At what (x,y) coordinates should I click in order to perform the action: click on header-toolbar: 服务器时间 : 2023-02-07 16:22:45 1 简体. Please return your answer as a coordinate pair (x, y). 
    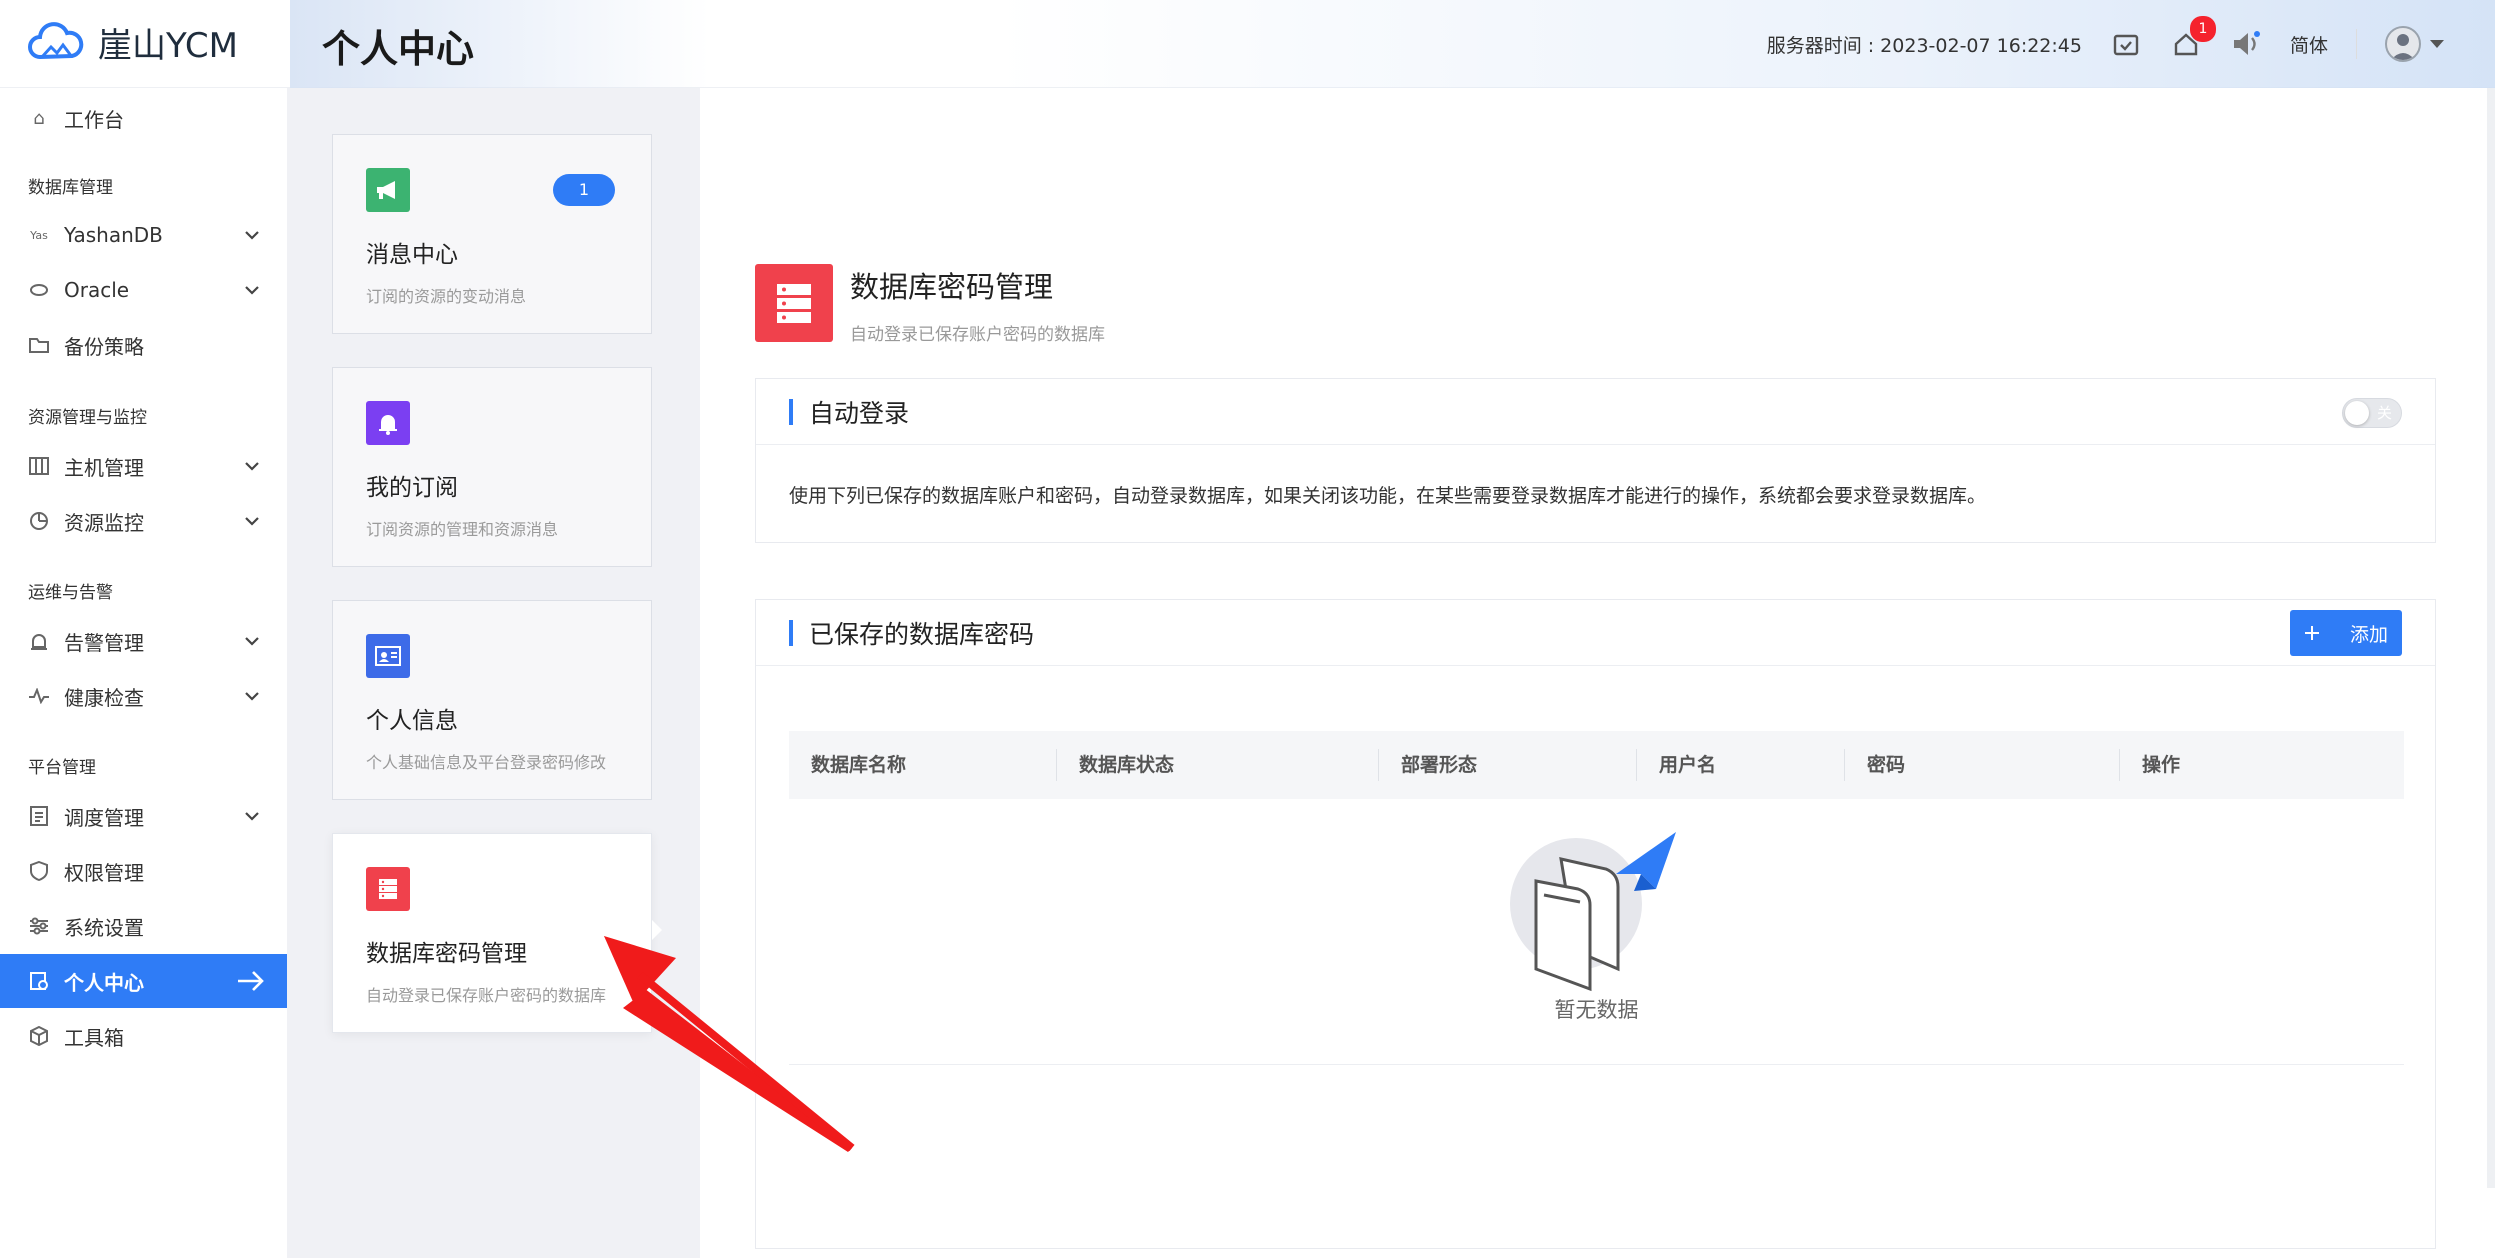
    Looking at the image, I should click on (2105, 42).